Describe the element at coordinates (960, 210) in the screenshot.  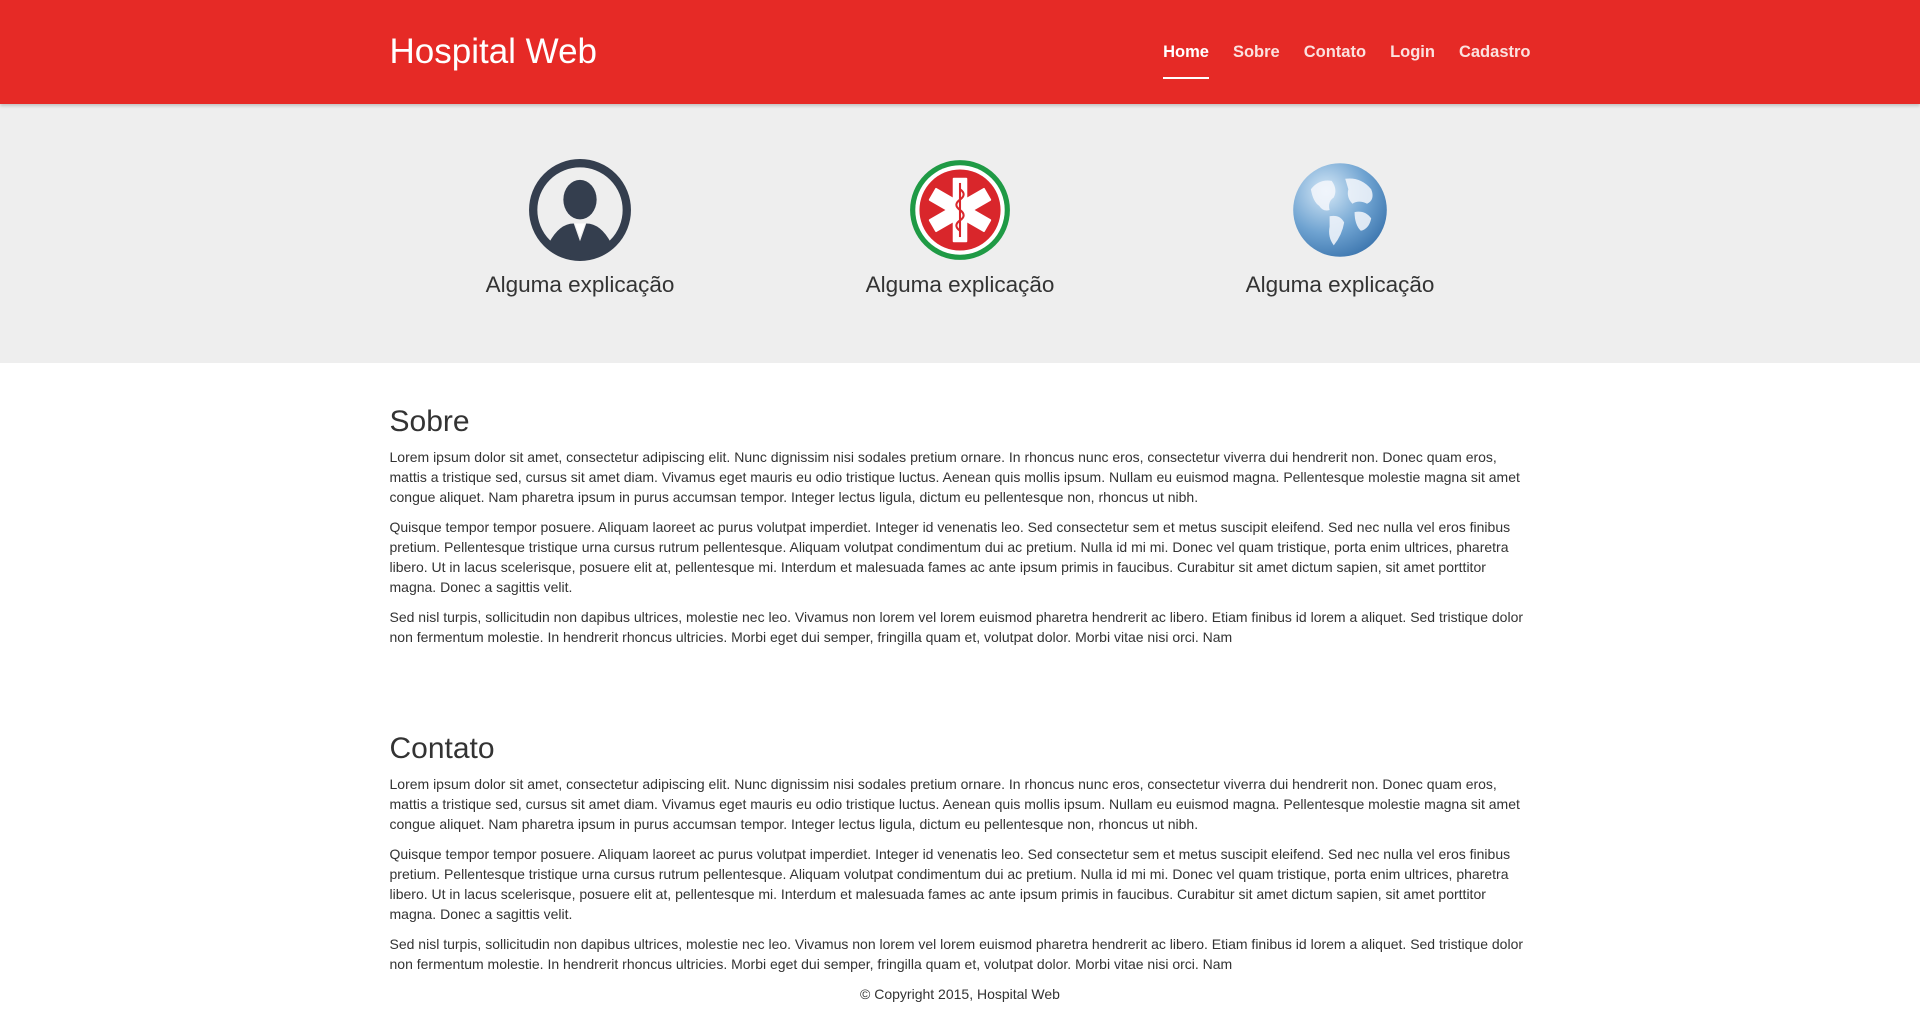
I see `medical-star-of-life-icon` at that location.